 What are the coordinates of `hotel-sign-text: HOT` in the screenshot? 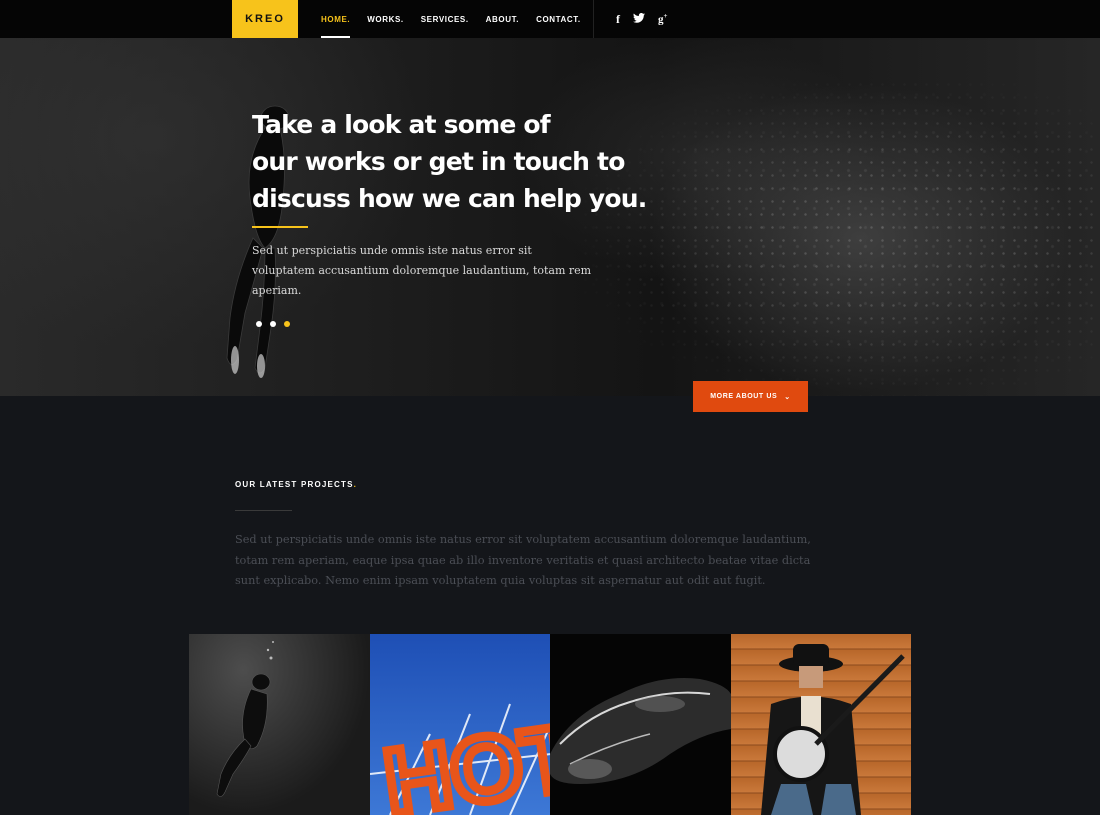 It's located at (464, 760).